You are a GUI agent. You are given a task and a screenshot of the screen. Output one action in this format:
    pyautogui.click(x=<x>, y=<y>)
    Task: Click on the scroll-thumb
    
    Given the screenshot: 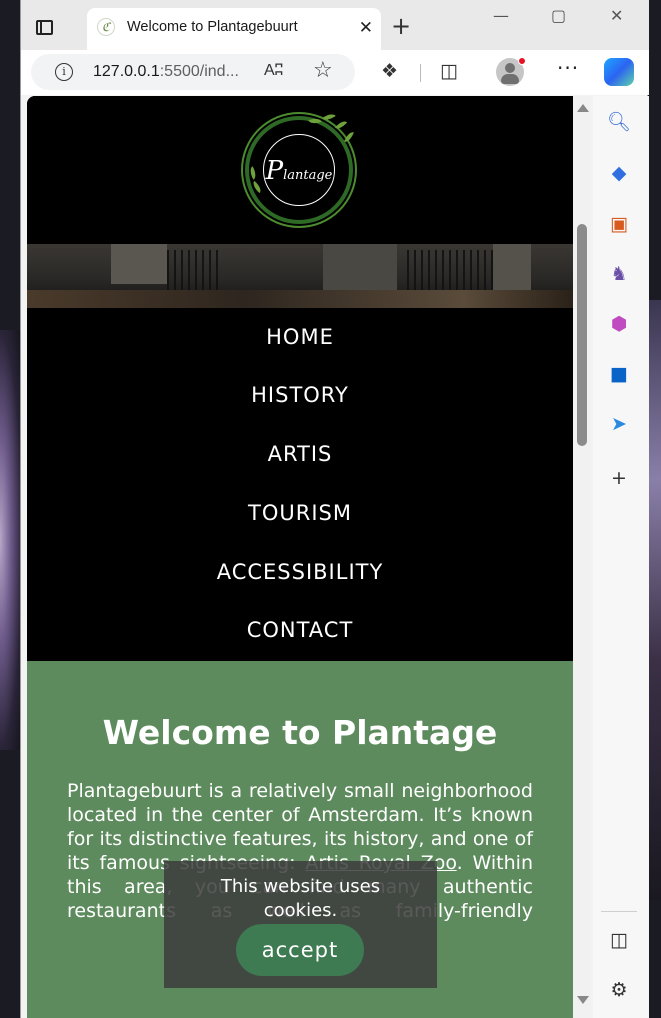 What is the action you would take?
    pyautogui.click(x=582, y=335)
    